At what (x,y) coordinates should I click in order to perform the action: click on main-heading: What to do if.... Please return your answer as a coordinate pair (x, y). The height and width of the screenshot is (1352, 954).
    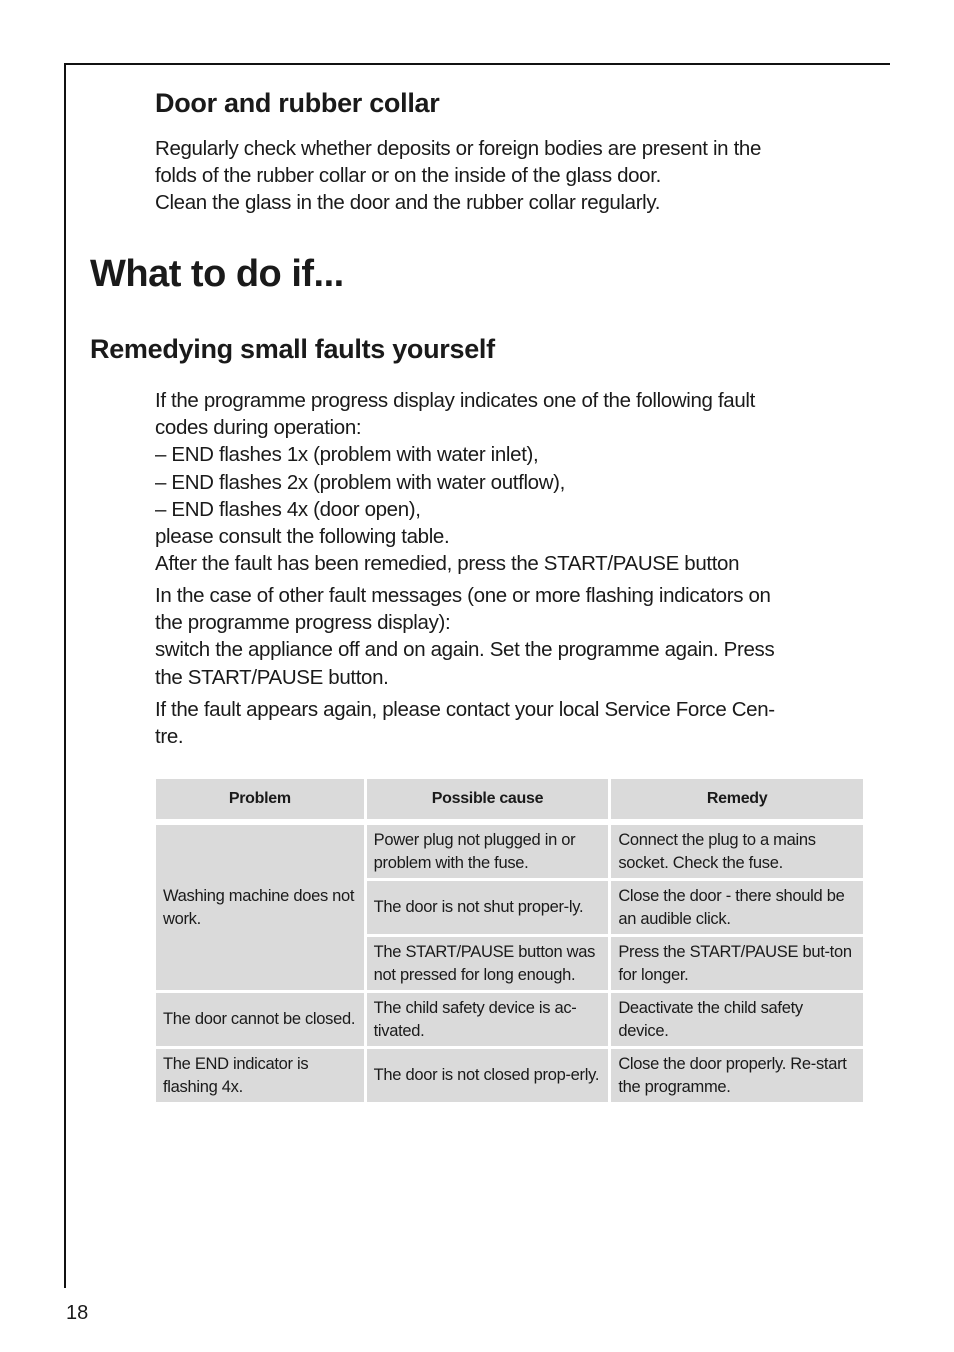
    Looking at the image, I should click on (217, 274).